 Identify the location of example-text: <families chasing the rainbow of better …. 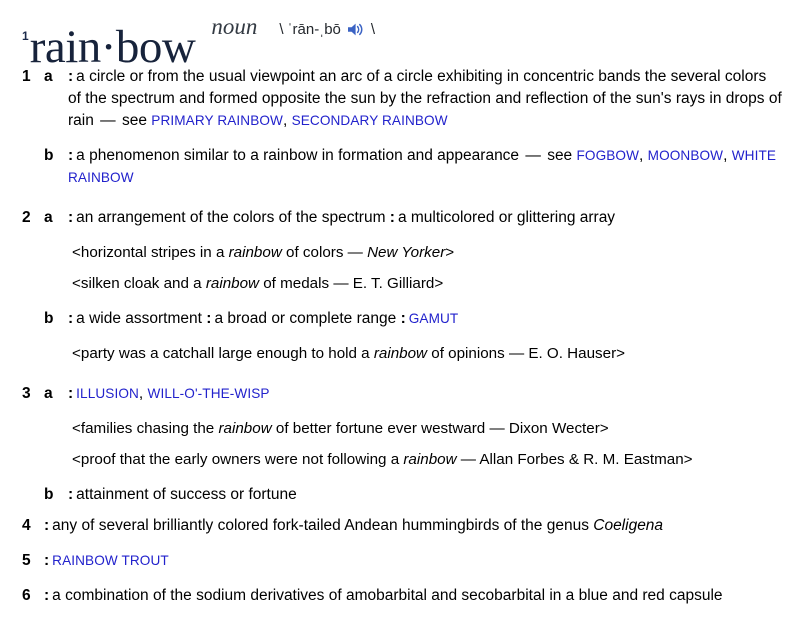
(427, 429).